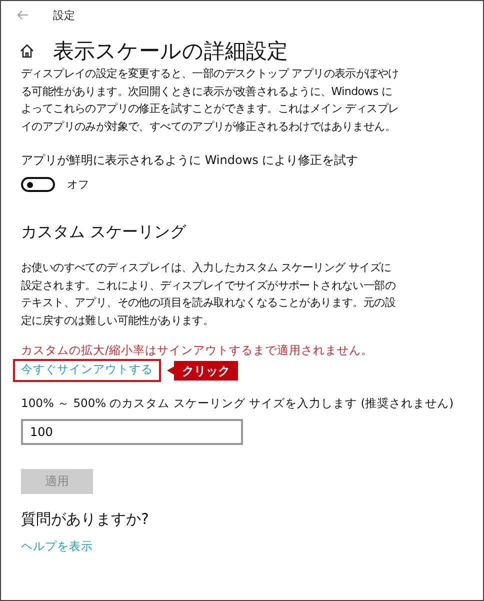 The image size is (484, 601). What do you see at coordinates (78, 184) in the screenshot?
I see `toggle-state: オフ` at bounding box center [78, 184].